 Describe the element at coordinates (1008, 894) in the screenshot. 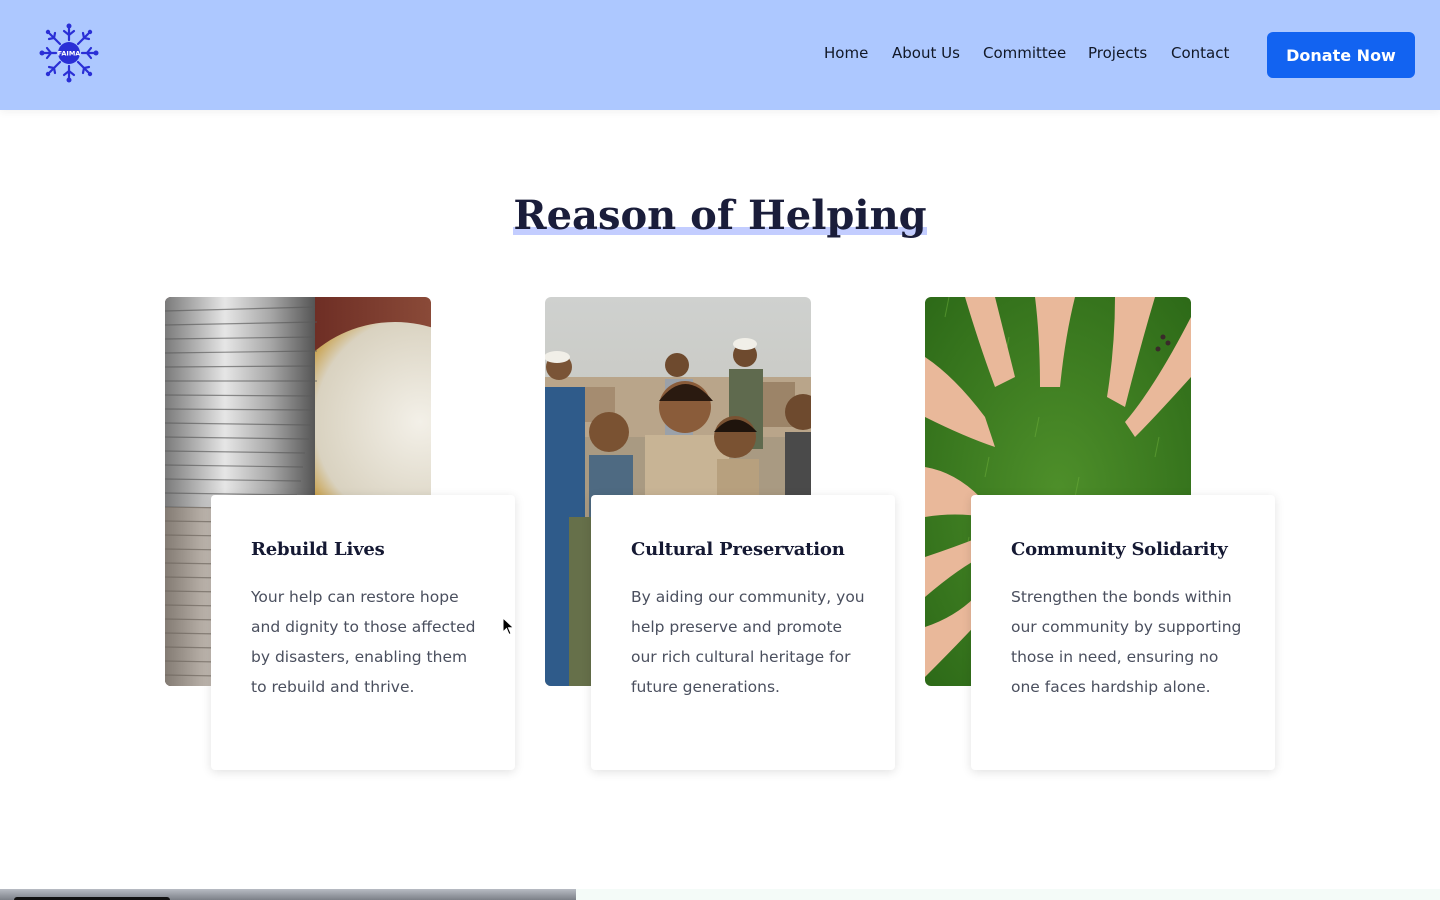

I see `next-section-panel` at that location.